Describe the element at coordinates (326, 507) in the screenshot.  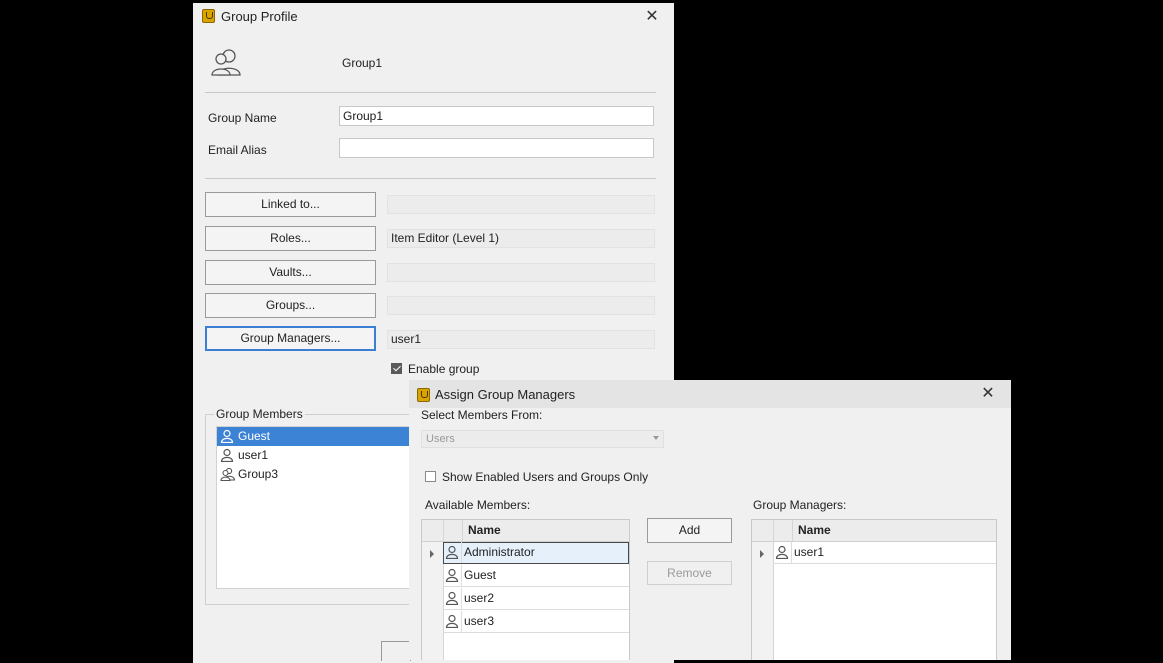
I see `group-members-list: Guest user1 Group3` at that location.